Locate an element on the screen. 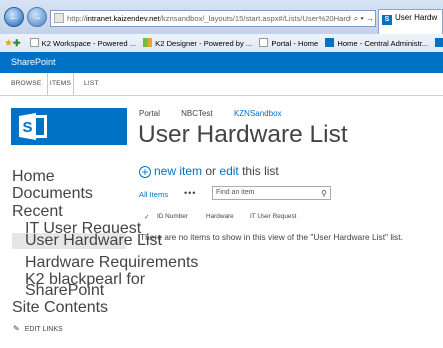 This screenshot has height=348, width=443. add-favorite-icon: ✚ is located at coordinates (17, 43).